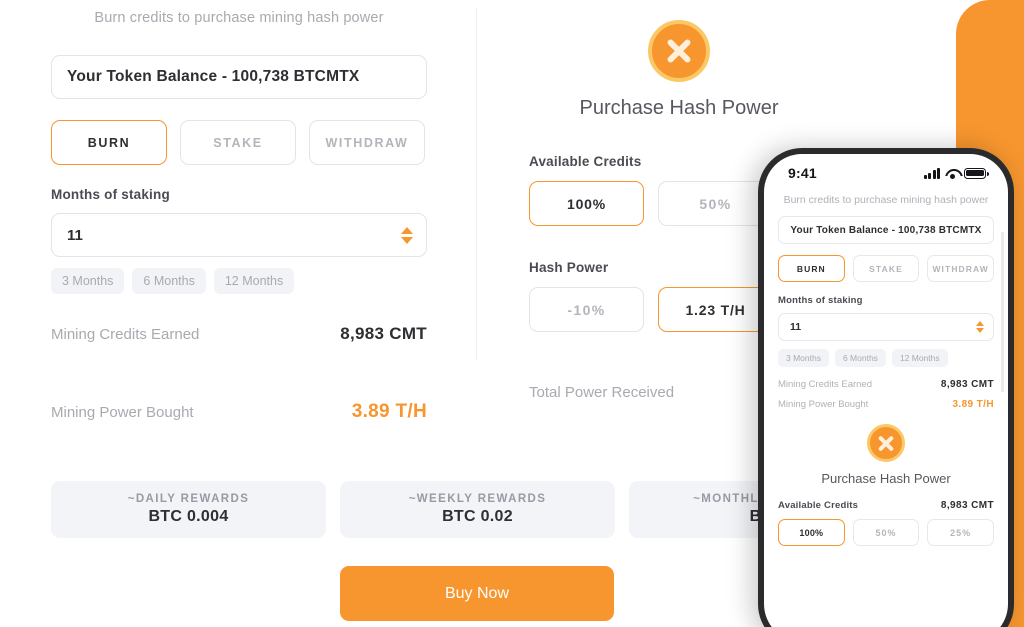  Describe the element at coordinates (961, 532) in the screenshot. I see `phone-credits-option-25: 25%` at that location.